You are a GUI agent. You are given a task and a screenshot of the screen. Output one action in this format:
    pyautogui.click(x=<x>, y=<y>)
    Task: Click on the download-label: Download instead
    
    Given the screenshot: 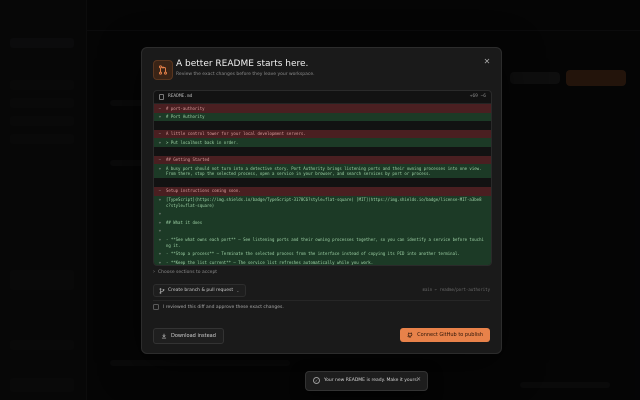 What is the action you would take?
    pyautogui.click(x=193, y=336)
    